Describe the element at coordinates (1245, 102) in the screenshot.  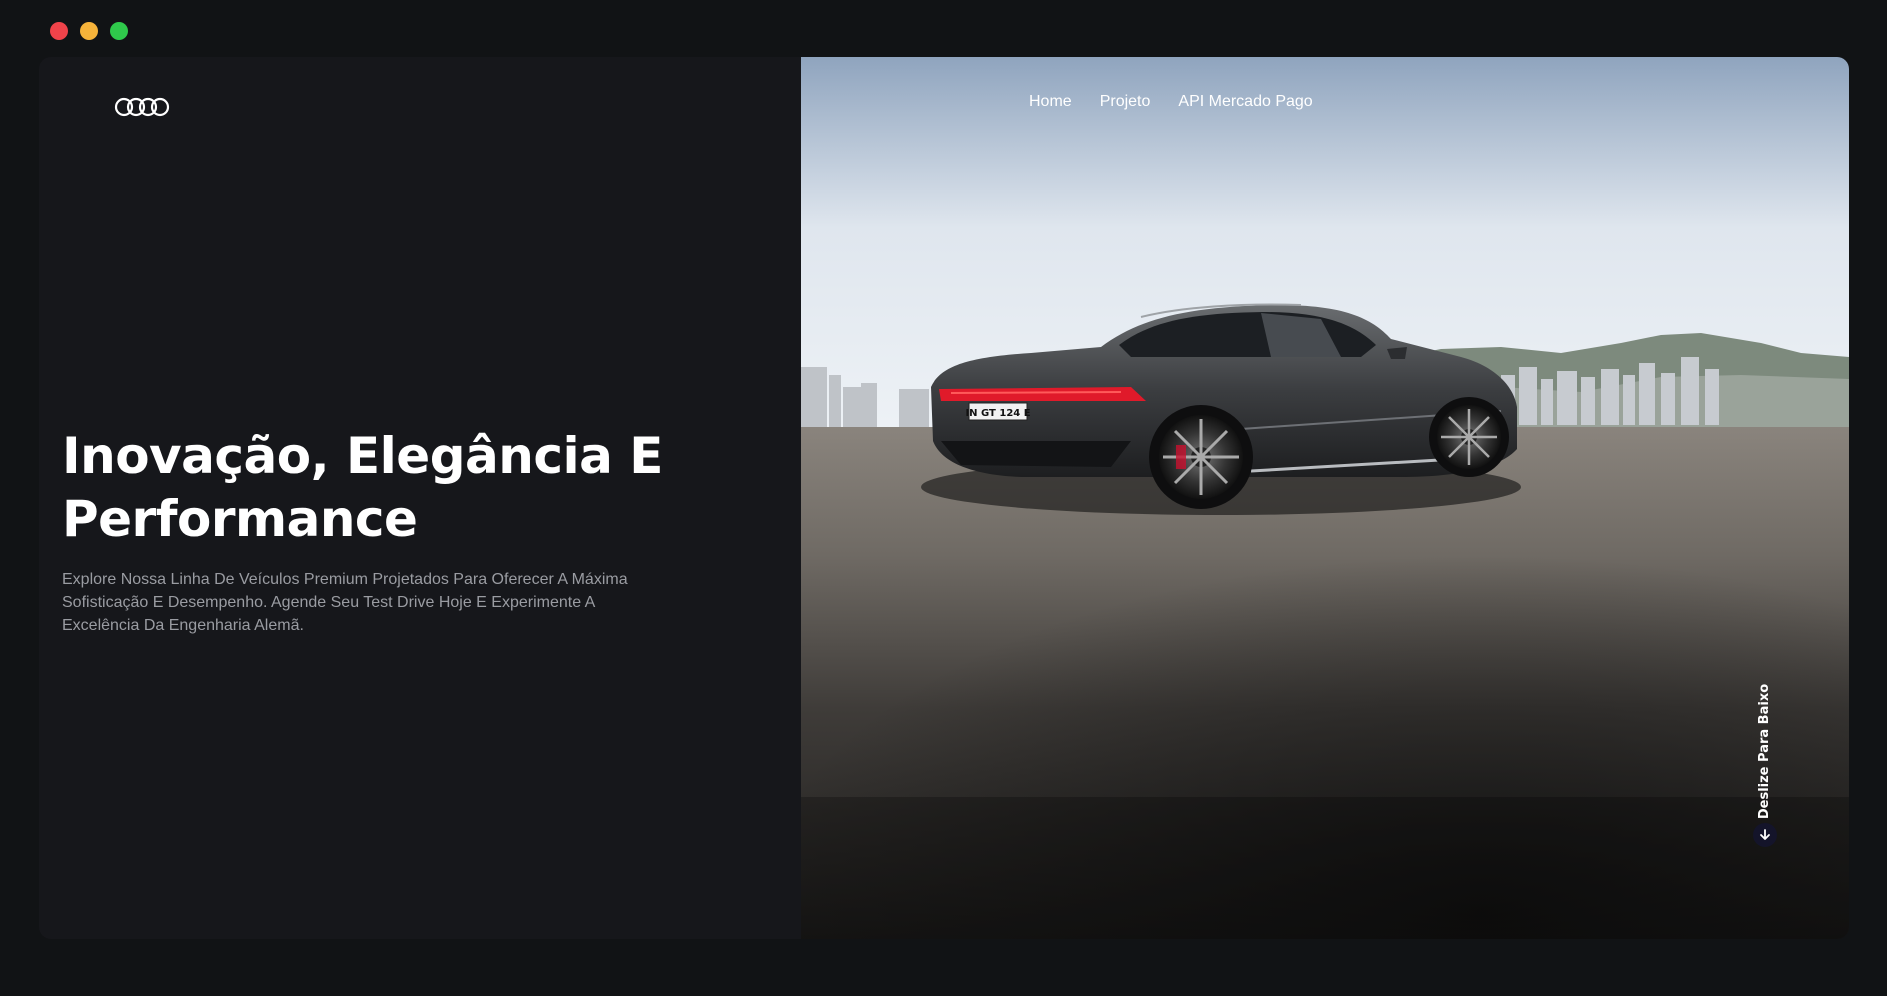
I see `nav-item-api-mercado-pago: API Mercado Pago` at that location.